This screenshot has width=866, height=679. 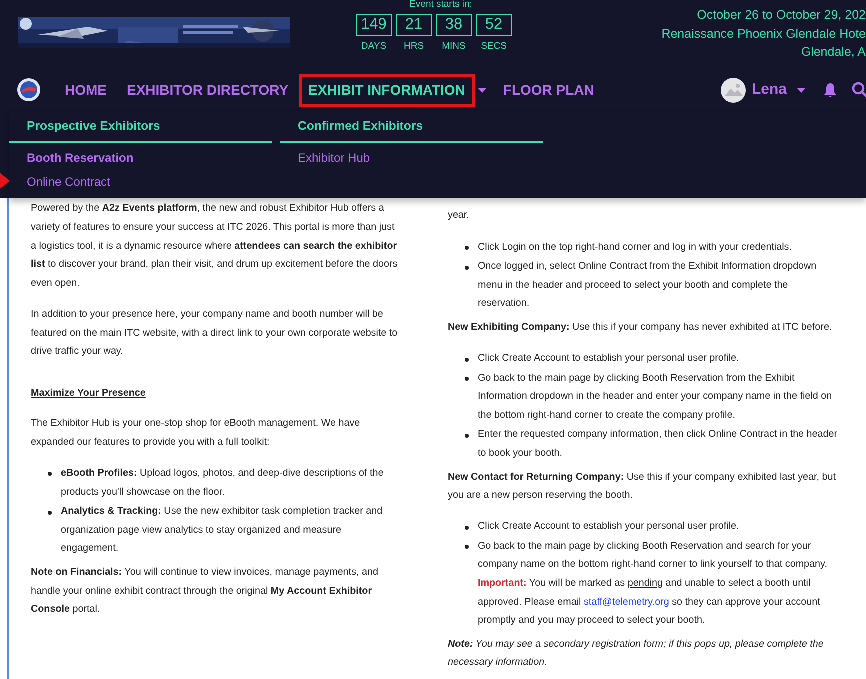 What do you see at coordinates (222, 483) in the screenshot?
I see `list-item-text: eBooth Profiles: Upload logos, photos, and deep-dive descriptions of the products you'll showcase on the floor.` at bounding box center [222, 483].